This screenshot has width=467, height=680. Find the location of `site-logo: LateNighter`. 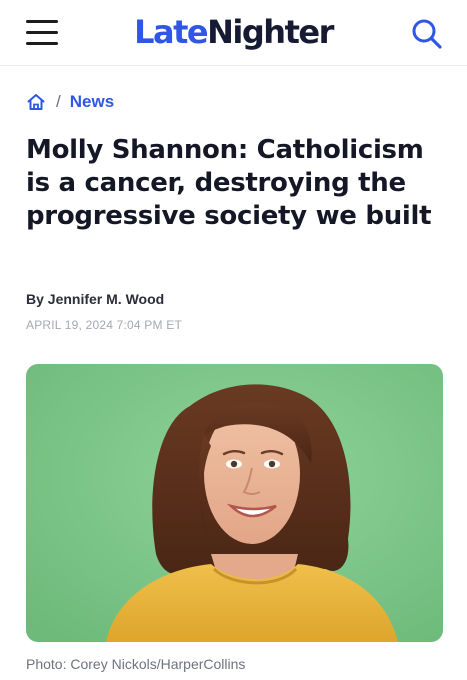

site-logo: LateNighter is located at coordinates (233, 32).